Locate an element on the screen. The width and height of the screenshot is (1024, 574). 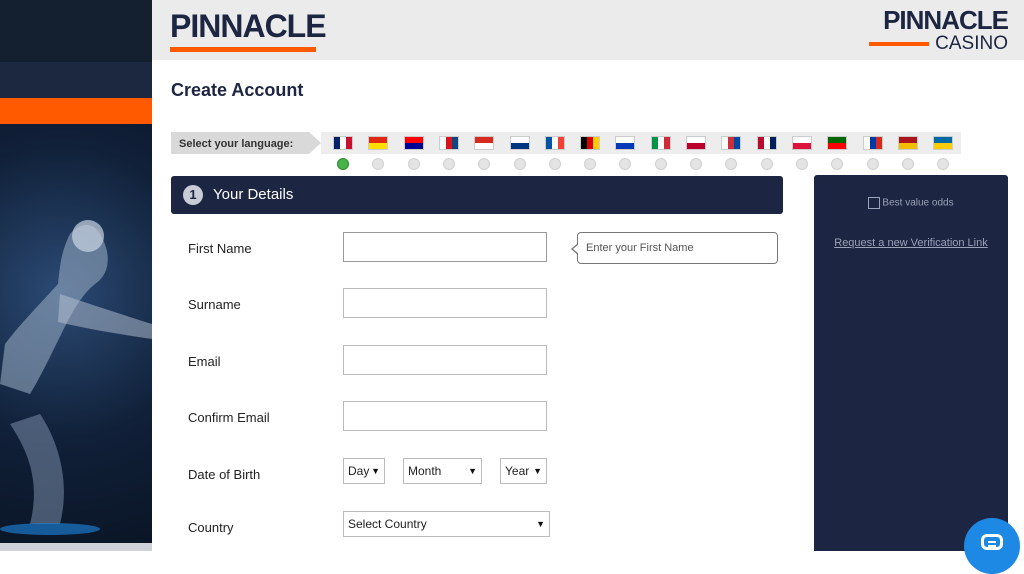
japan-flag-icon is located at coordinates (696, 143).